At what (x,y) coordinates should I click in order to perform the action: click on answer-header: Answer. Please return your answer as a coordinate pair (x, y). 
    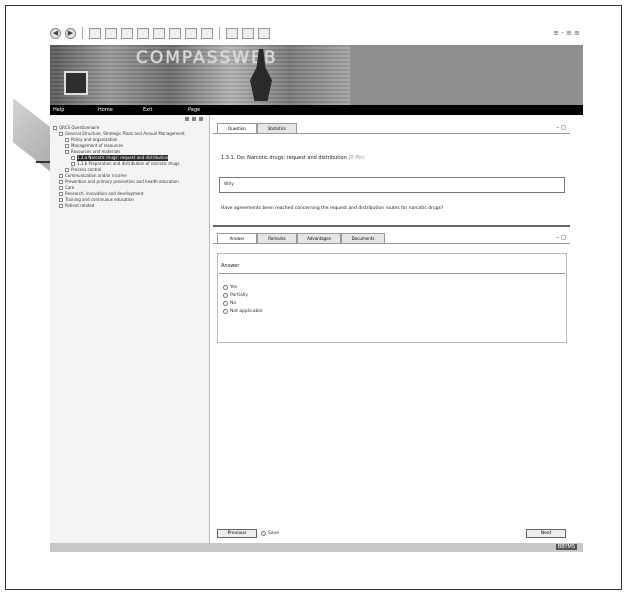
    Looking at the image, I should click on (230, 266).